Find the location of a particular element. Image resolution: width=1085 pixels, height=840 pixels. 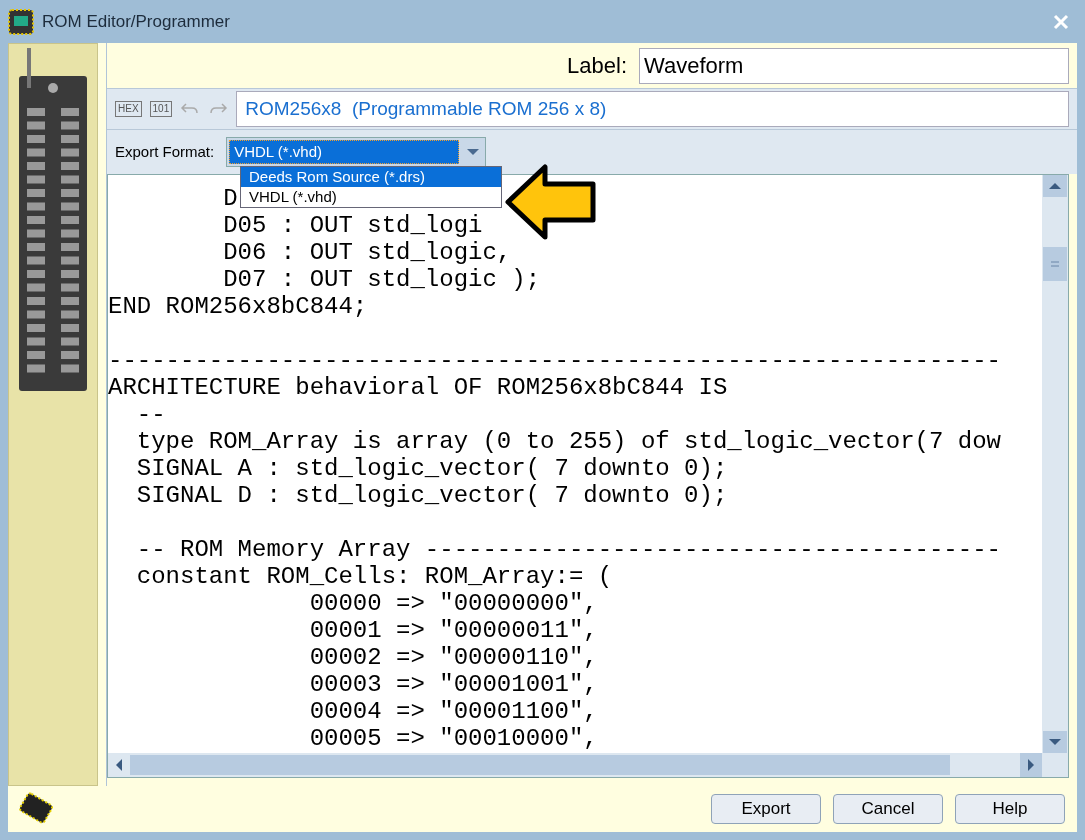

code-line: ARCHITECTURE behavioral OF ROM256x8bC844 IS is located at coordinates (418, 387).